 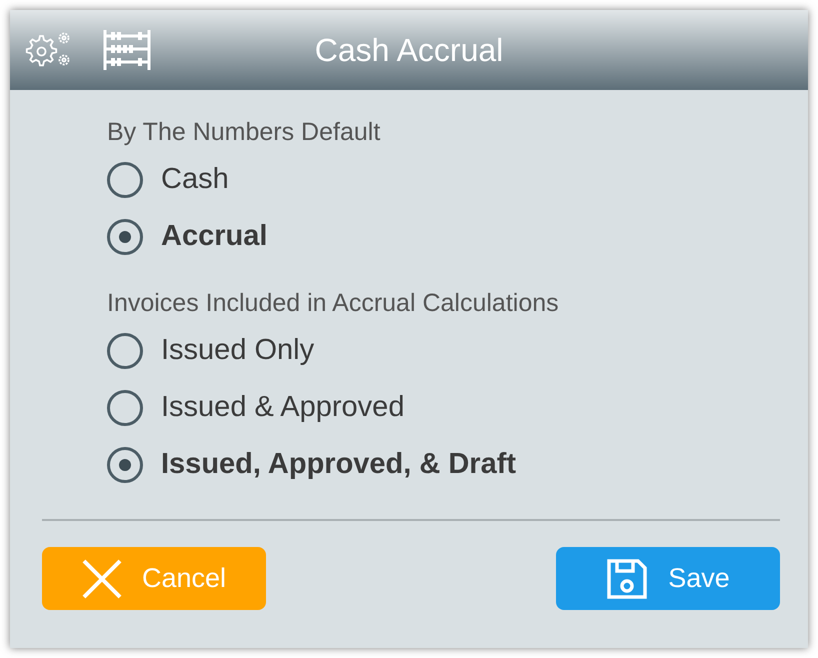 What do you see at coordinates (214, 236) in the screenshot?
I see `option-label: Accrual` at bounding box center [214, 236].